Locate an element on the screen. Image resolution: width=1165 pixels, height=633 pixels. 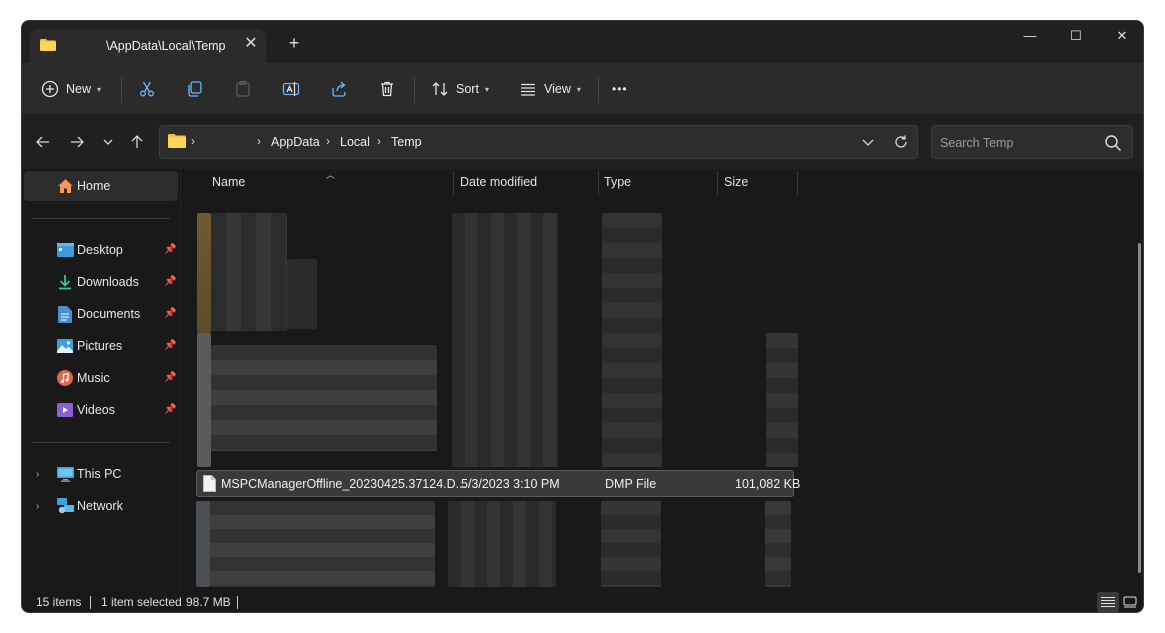
more-options-button: ••• is located at coordinates (620, 89).